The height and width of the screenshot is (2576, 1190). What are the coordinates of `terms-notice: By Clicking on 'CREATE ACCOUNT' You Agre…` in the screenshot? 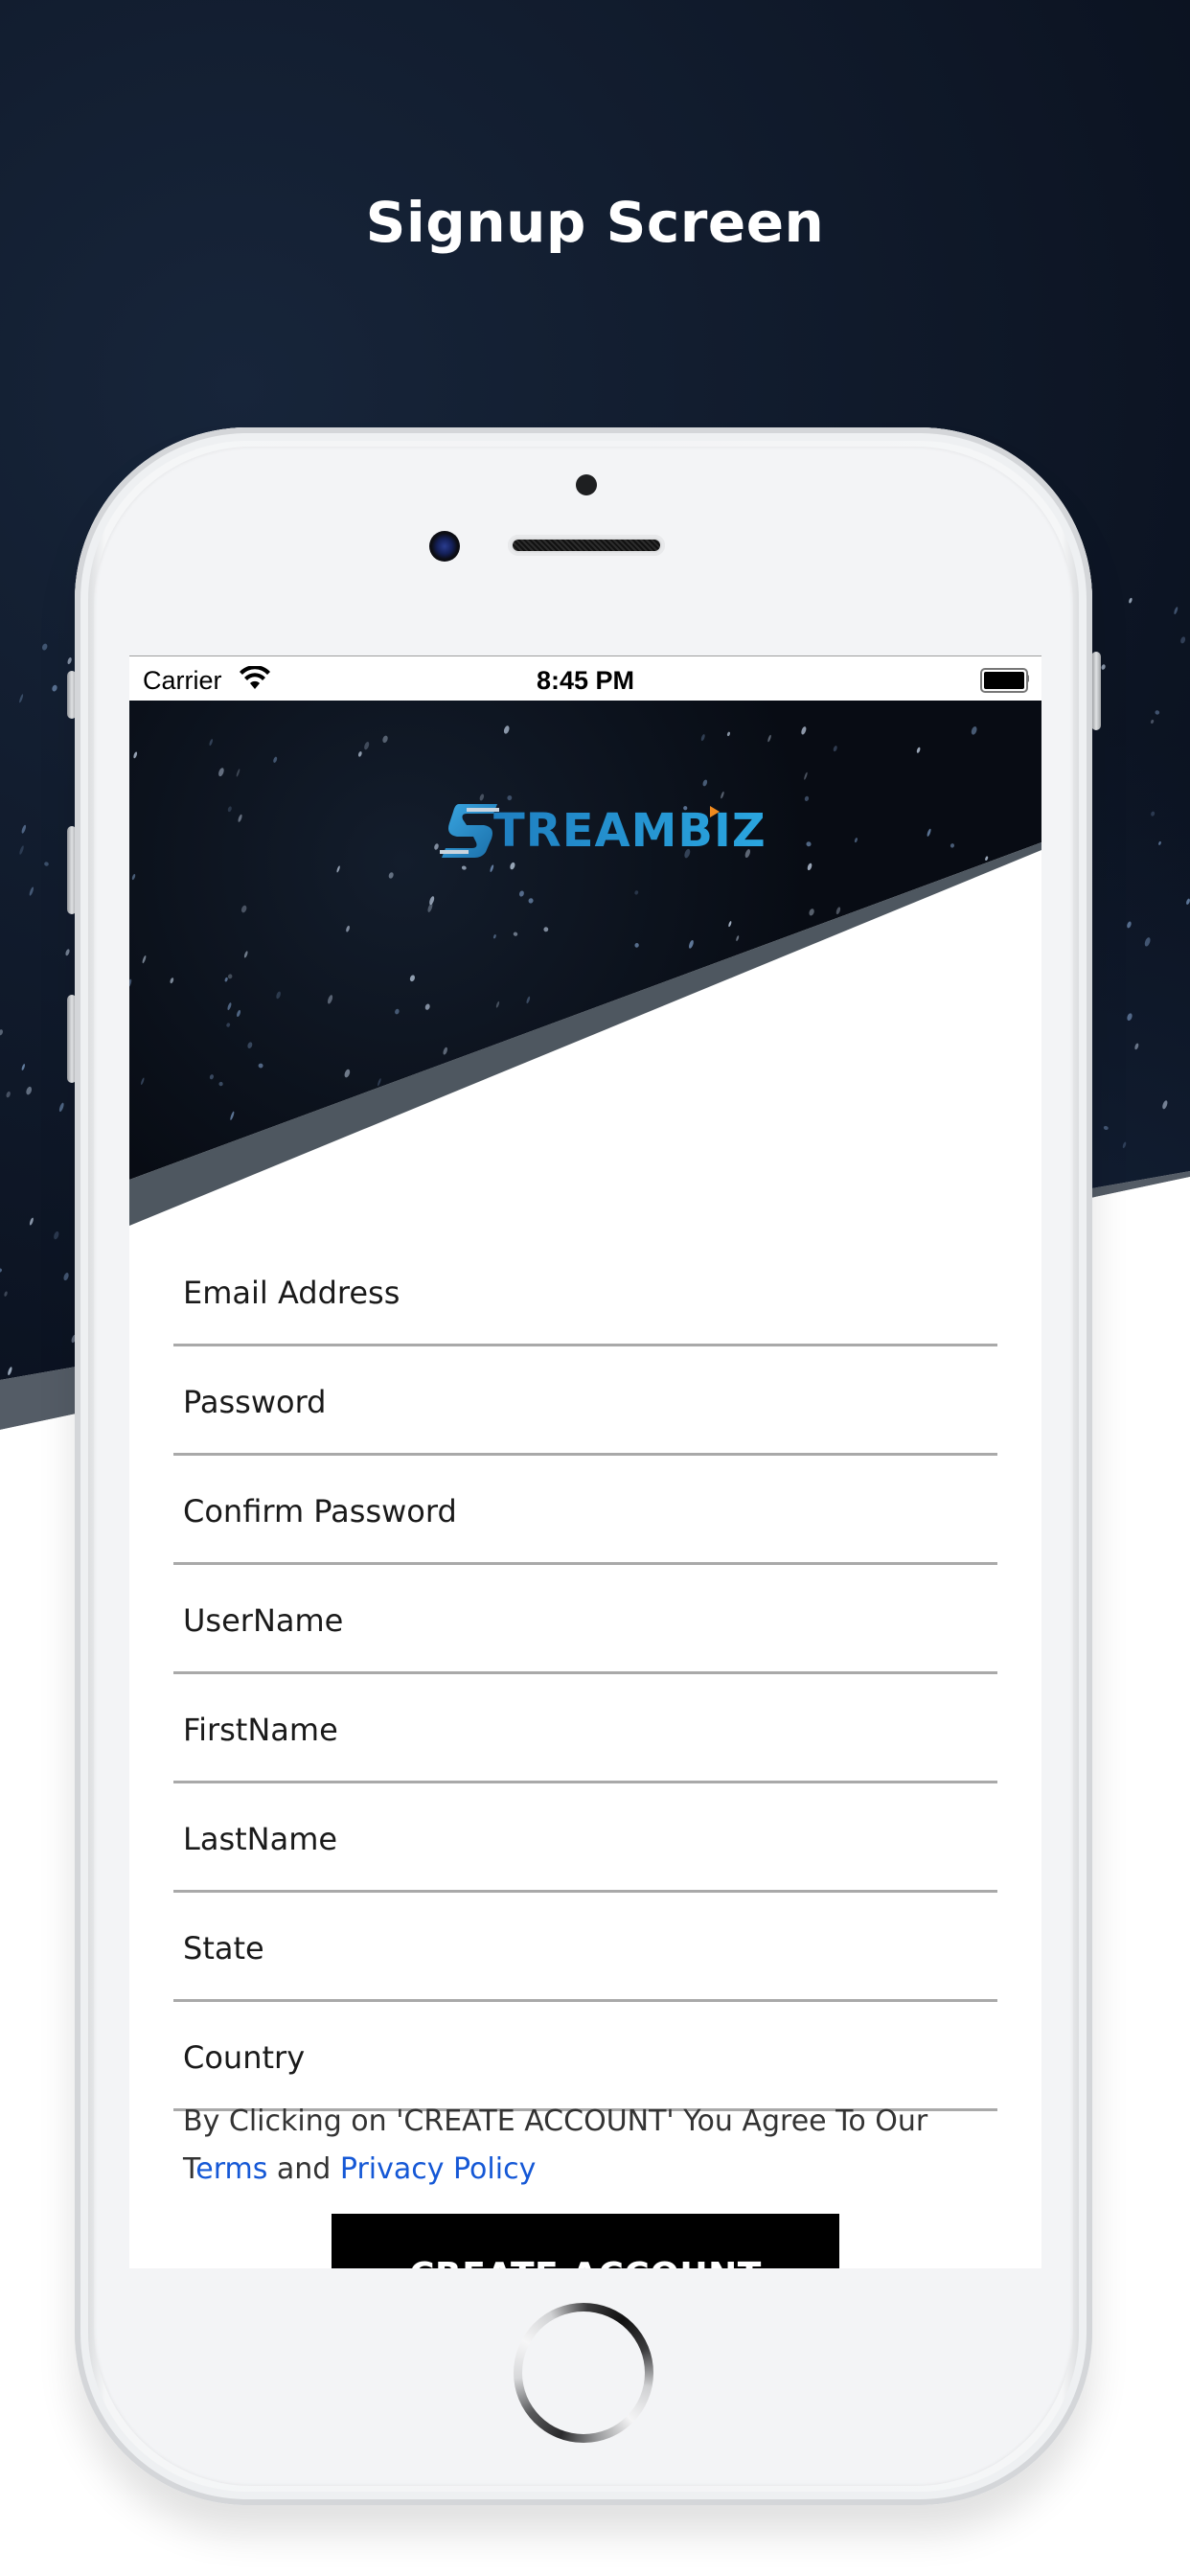 It's located at (586, 2146).